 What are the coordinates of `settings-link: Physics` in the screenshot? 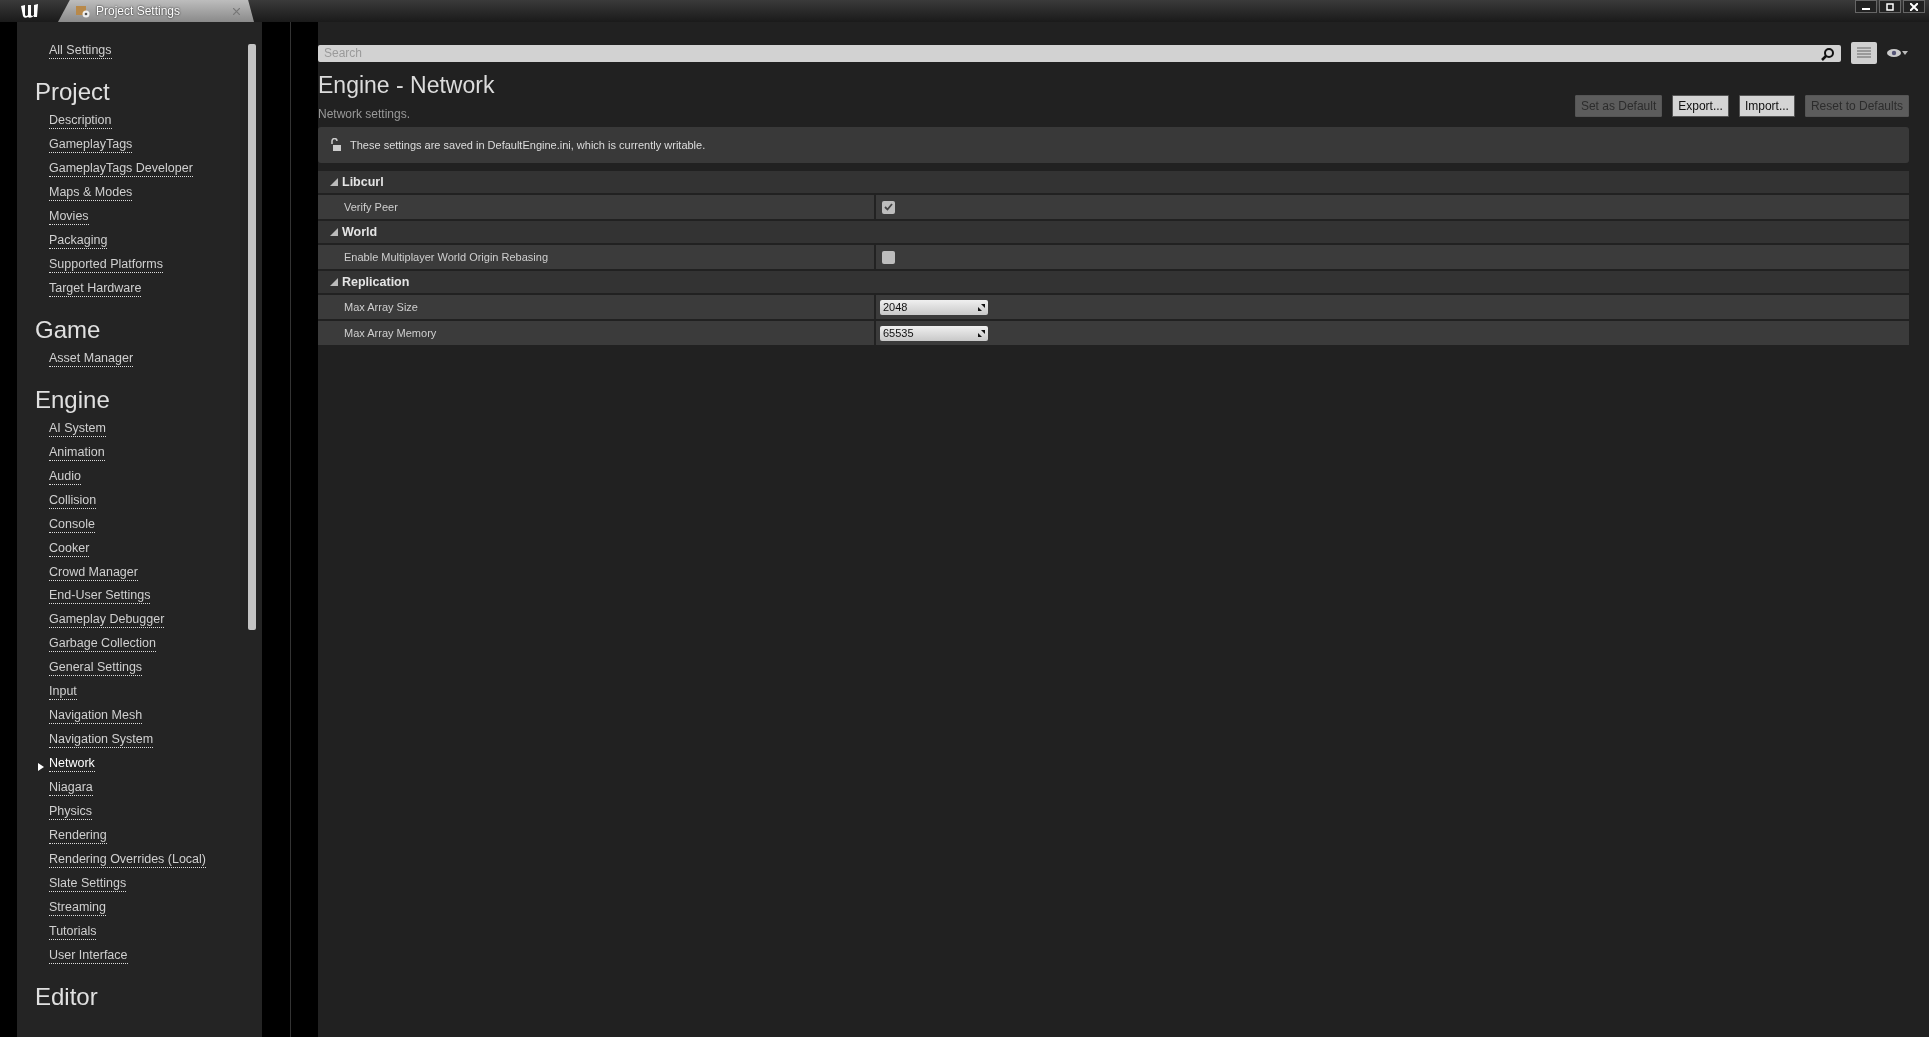 It's located at (71, 812).